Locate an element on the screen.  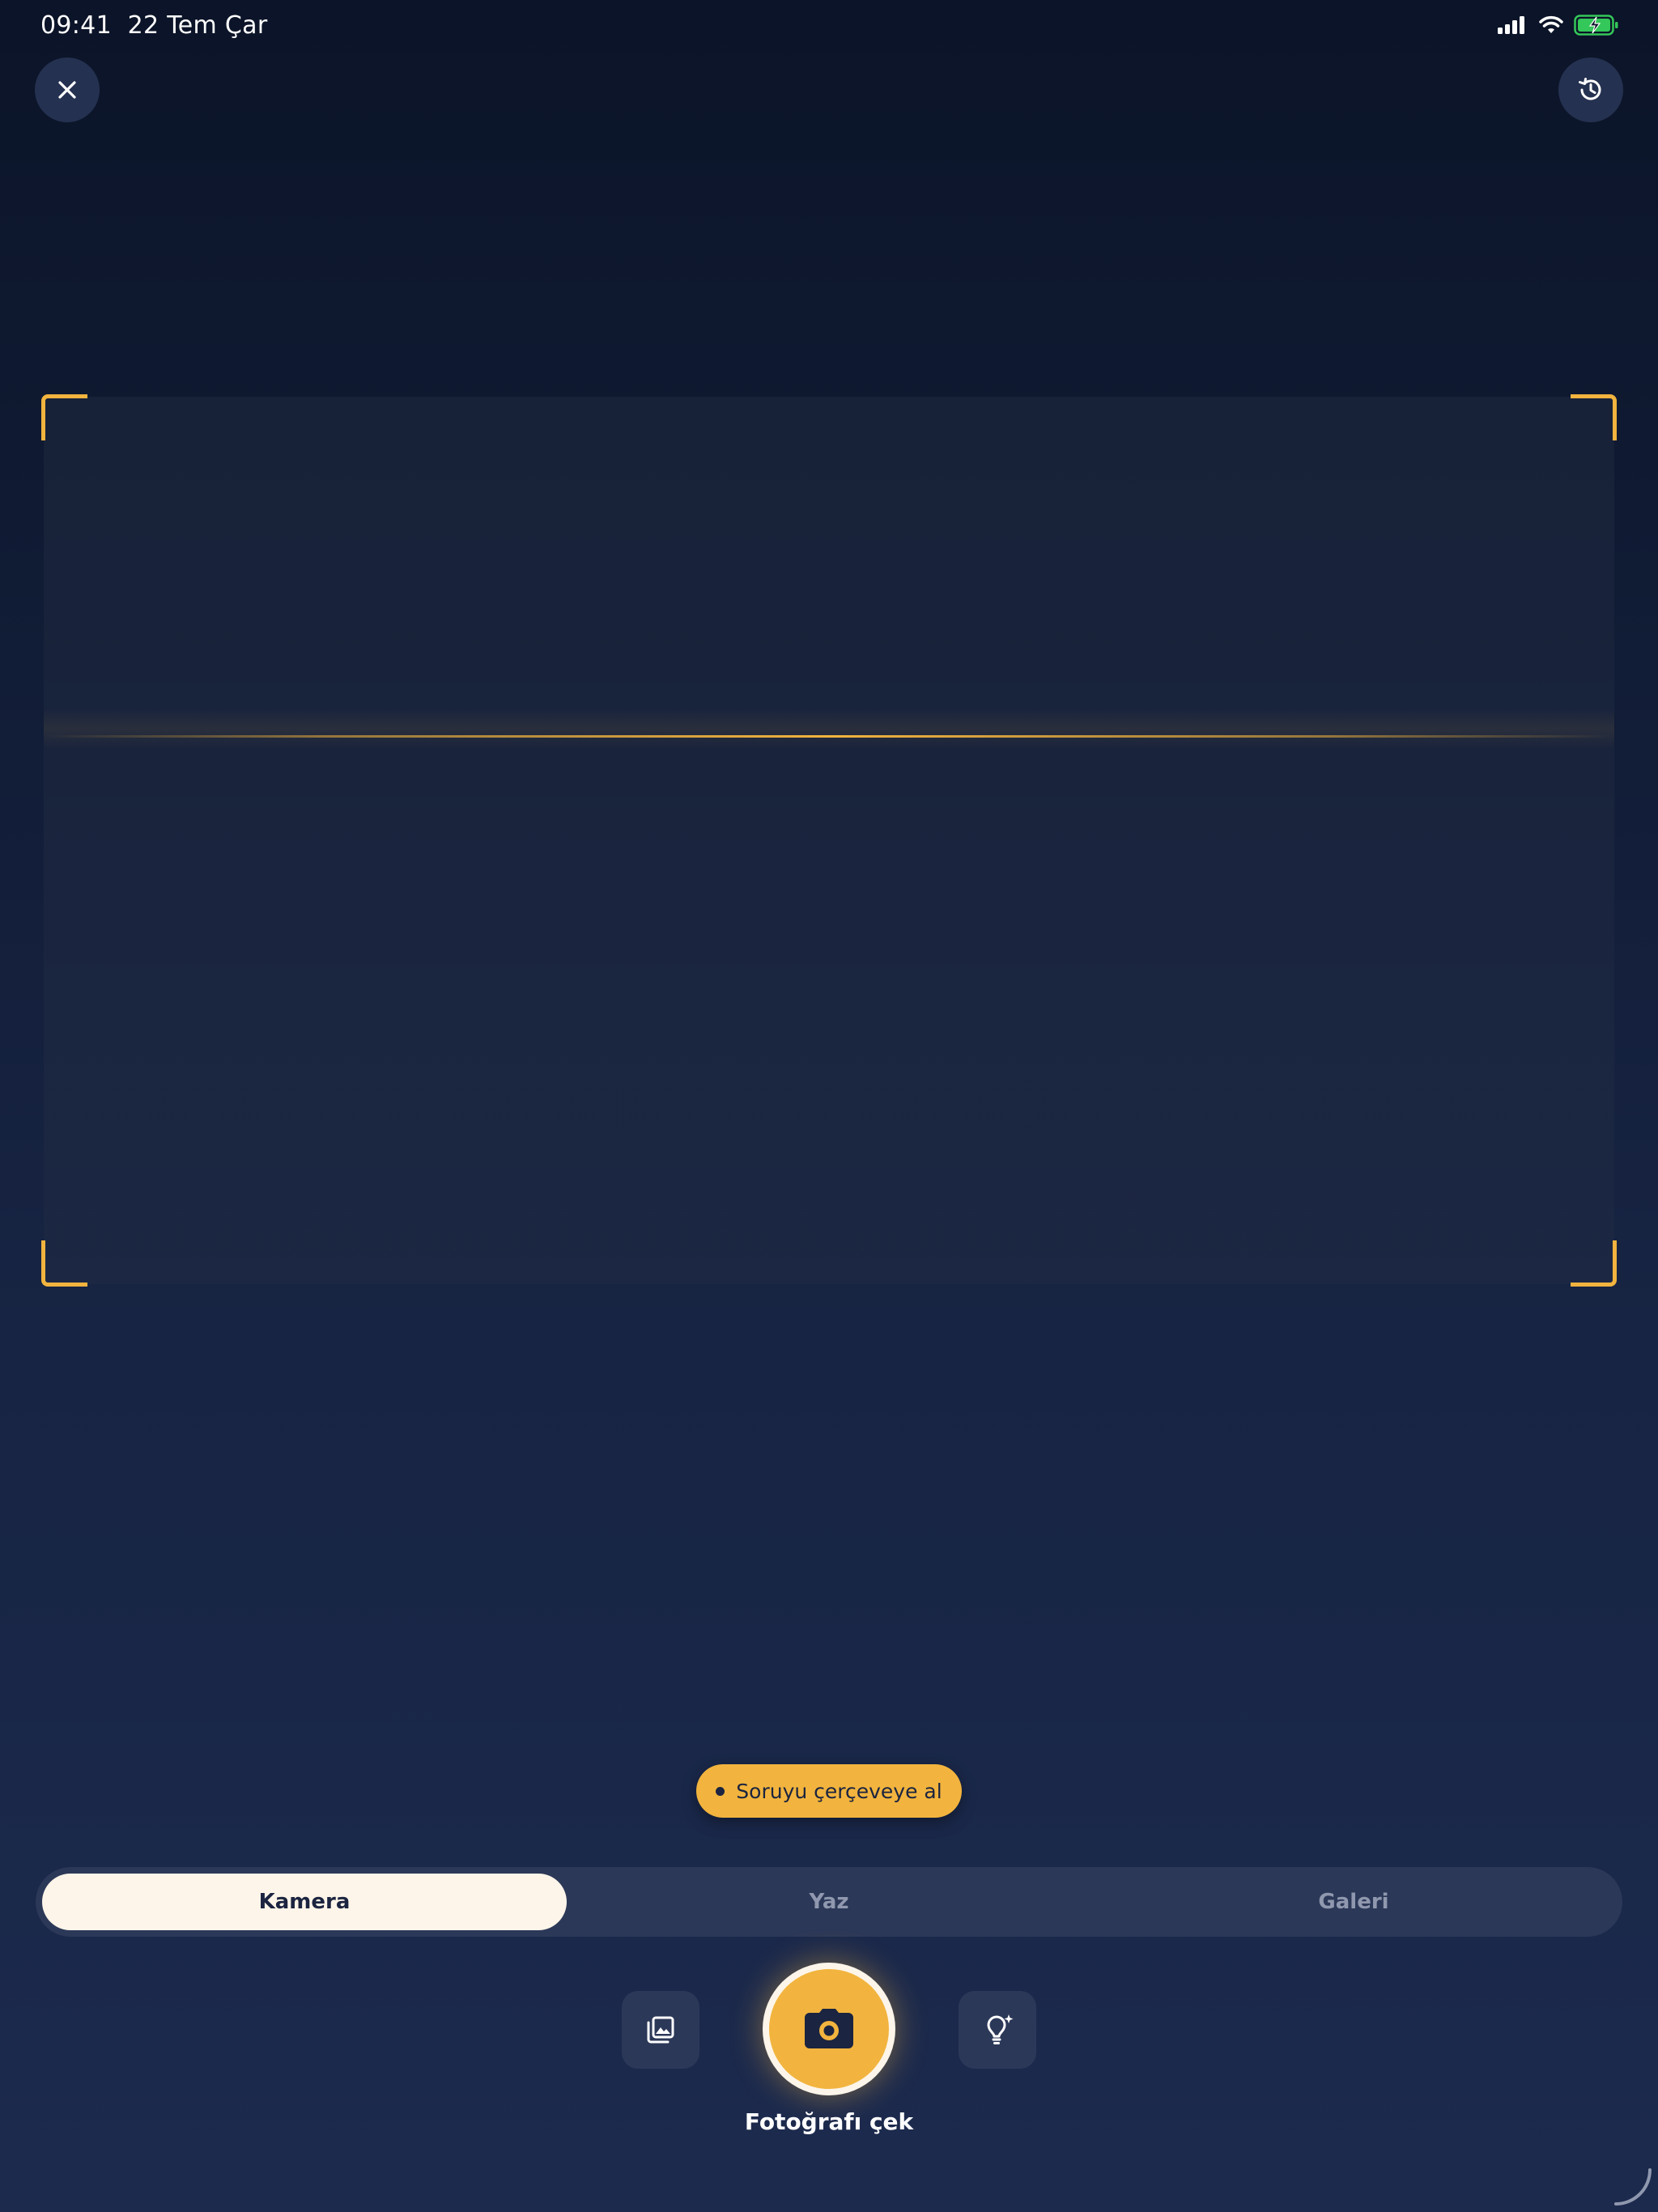
hint-pill: Soruyu çerçeveye al is located at coordinates (829, 1791).